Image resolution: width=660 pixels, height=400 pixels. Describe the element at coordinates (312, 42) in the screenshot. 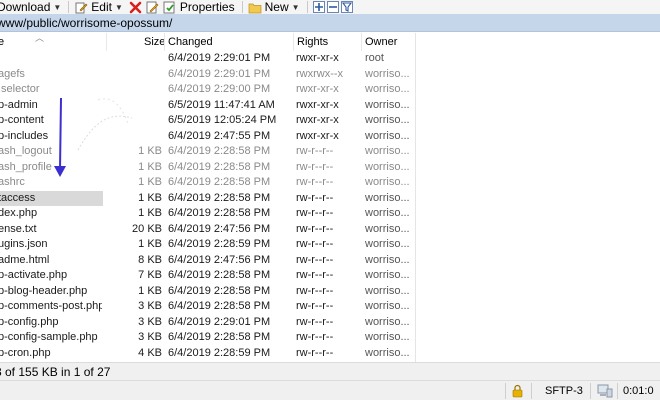

I see `column-rights-header: Rights` at that location.